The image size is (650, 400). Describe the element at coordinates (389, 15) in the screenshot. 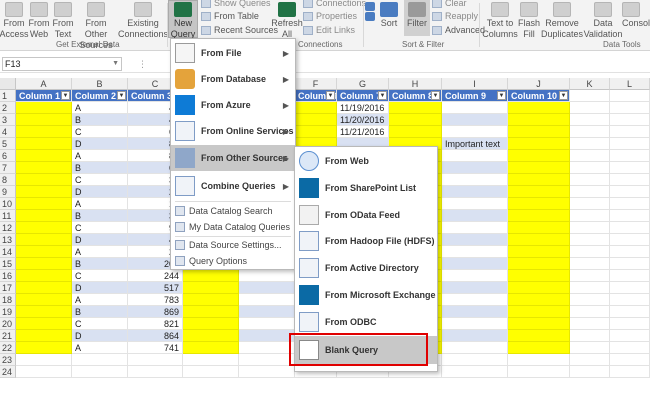

I see `sort-button: Sort` at that location.